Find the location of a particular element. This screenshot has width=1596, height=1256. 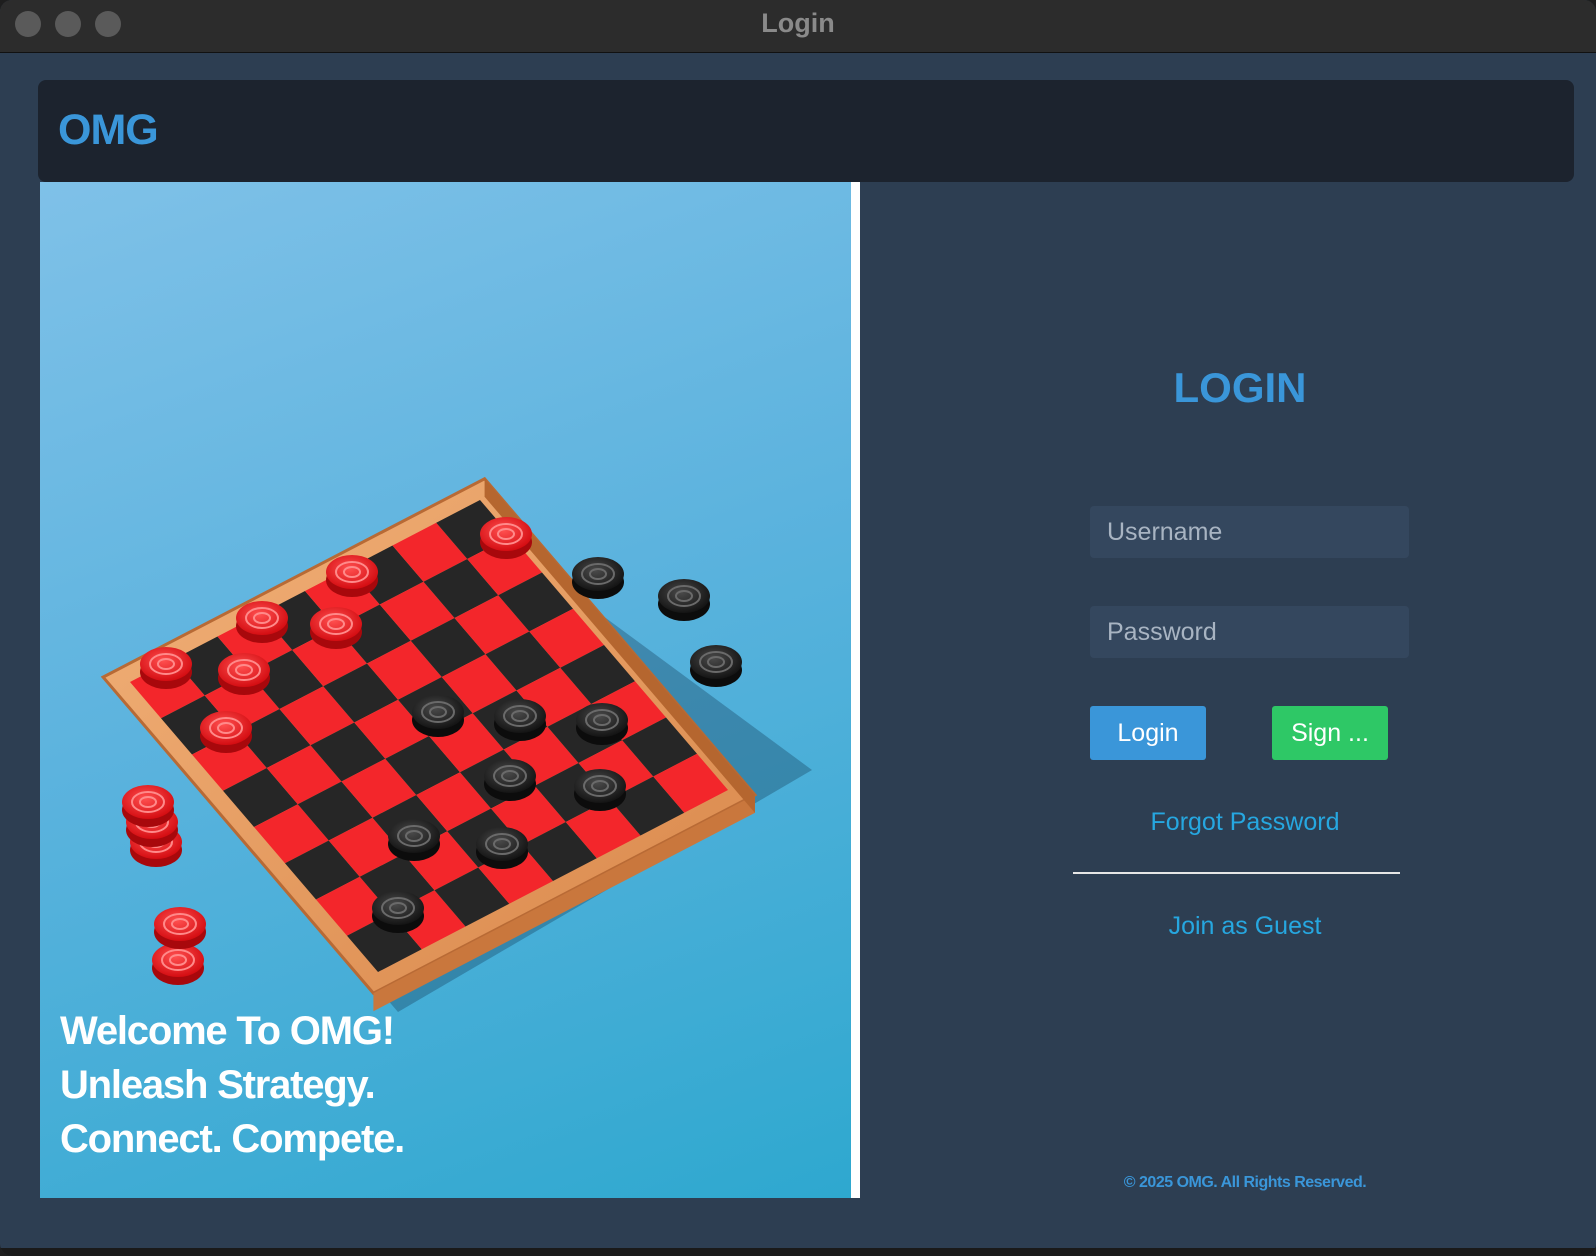

title-bar: Login is located at coordinates (798, 26).